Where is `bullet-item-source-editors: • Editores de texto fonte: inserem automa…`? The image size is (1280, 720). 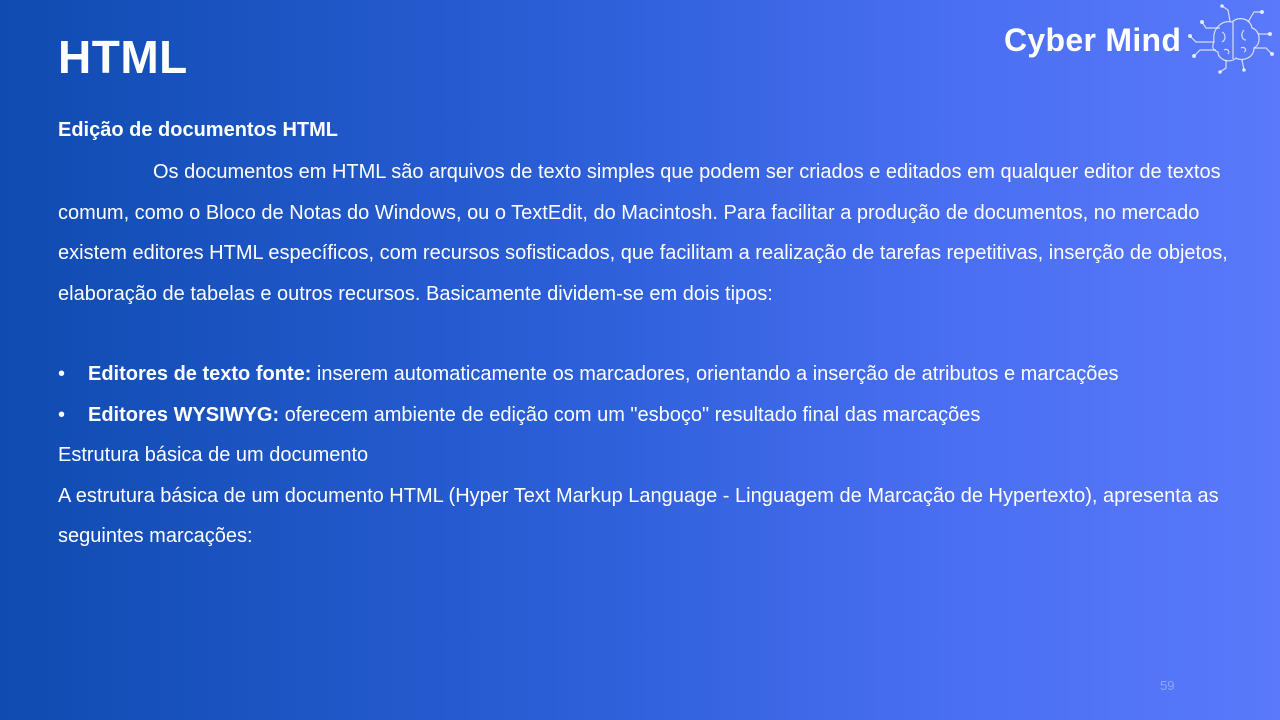 bullet-item-source-editors: • Editores de texto fonte: inserem automa… is located at coordinates (658, 374).